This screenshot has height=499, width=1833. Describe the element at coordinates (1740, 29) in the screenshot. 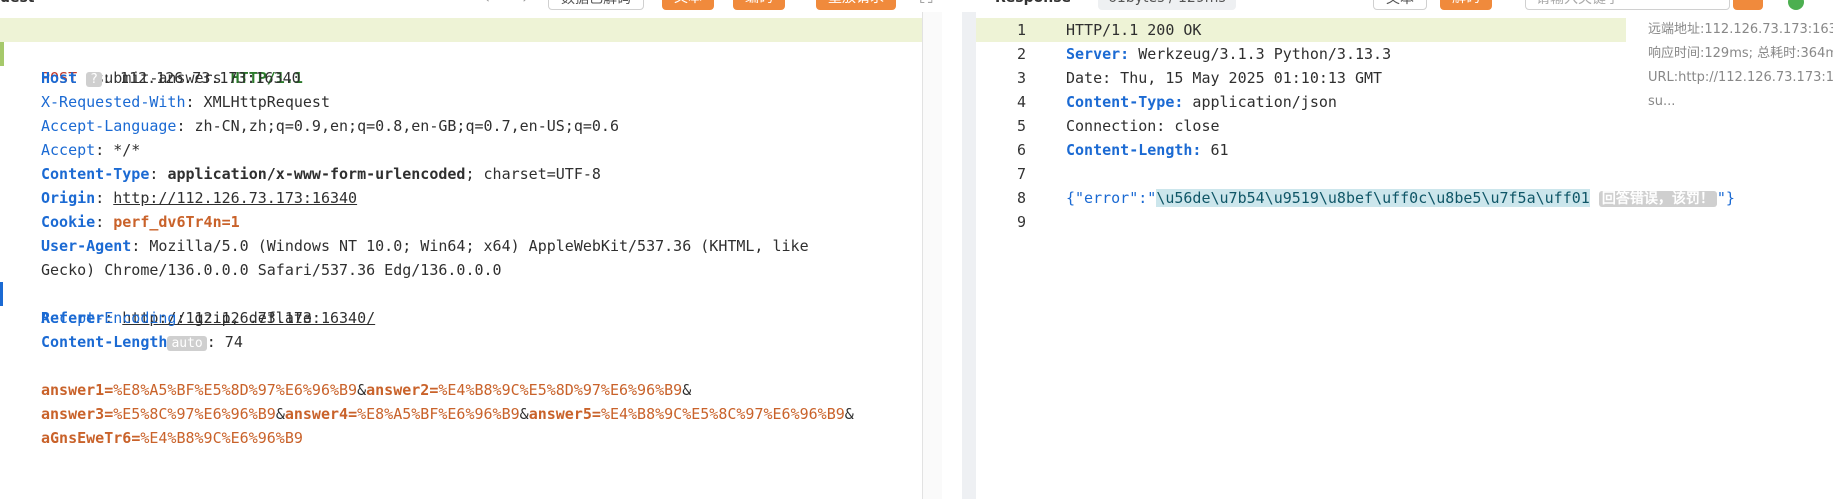

I see `remote-address: 远端地址:112.126.73.173:16340` at that location.